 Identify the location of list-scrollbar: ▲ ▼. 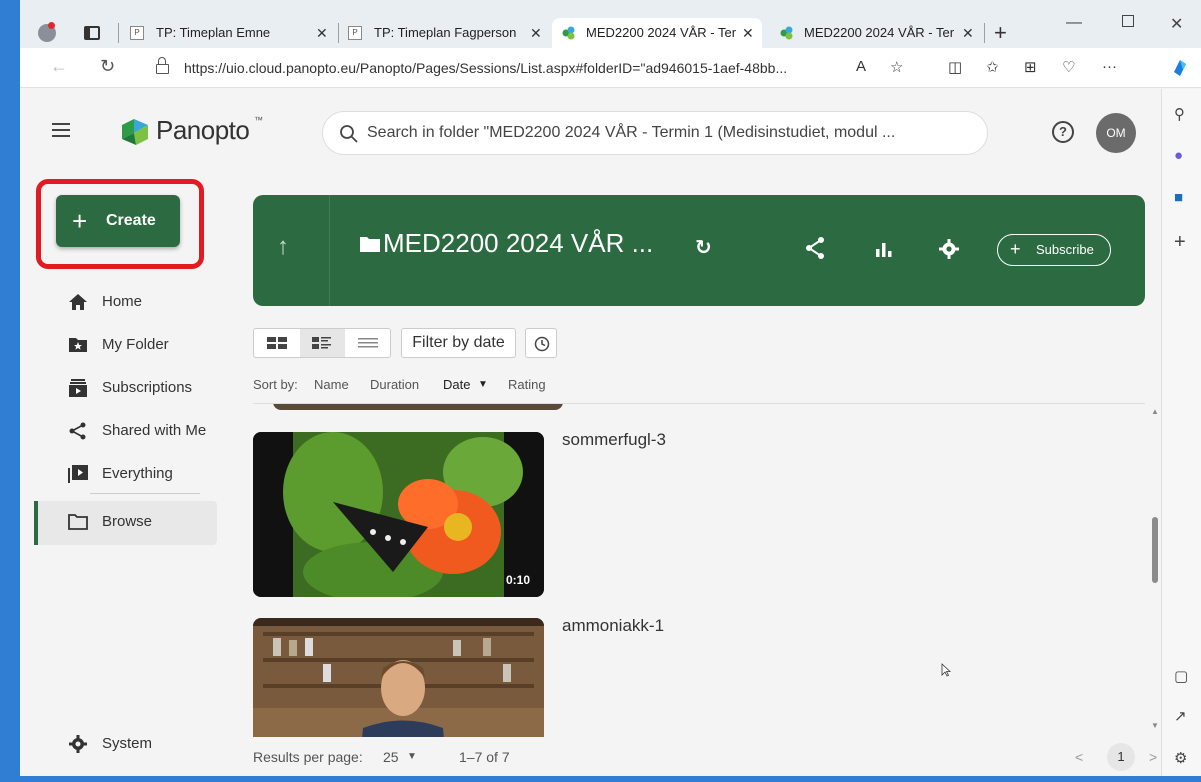
(1155, 570).